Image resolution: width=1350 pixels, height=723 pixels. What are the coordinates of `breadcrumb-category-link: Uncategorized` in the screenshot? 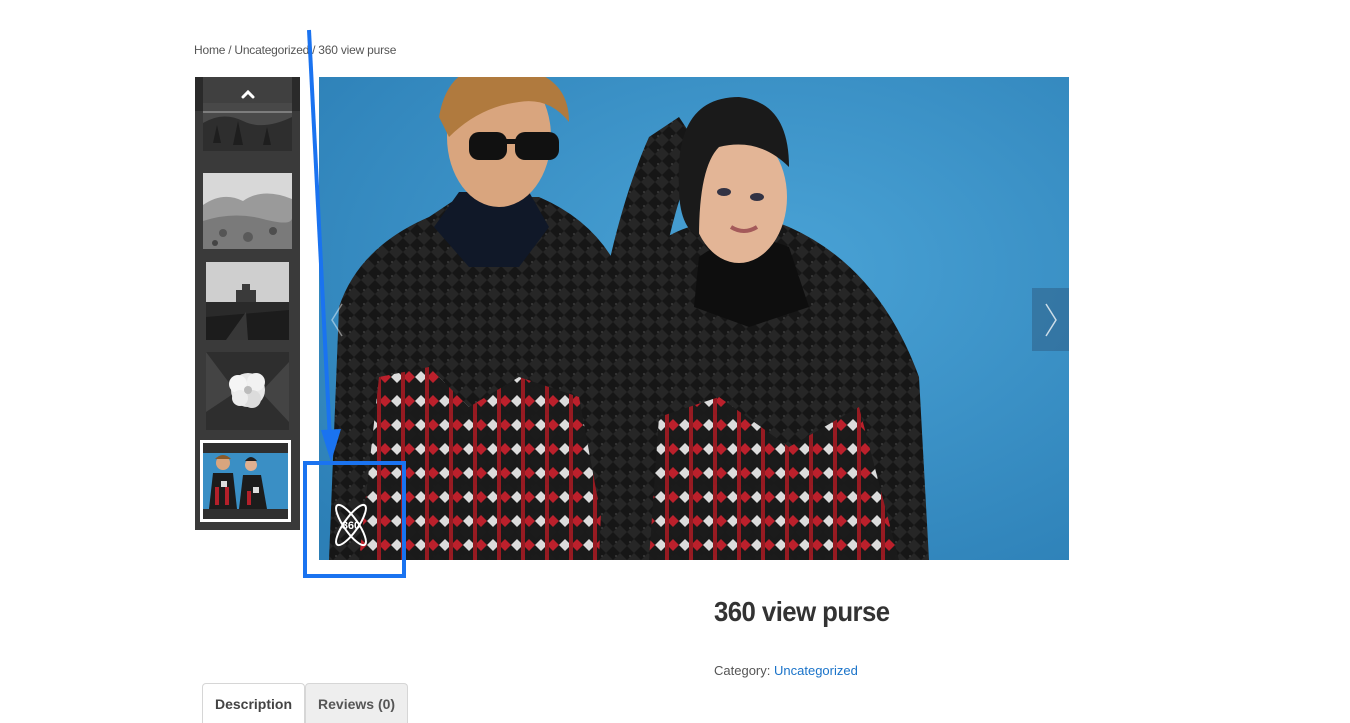 It's located at (271, 50).